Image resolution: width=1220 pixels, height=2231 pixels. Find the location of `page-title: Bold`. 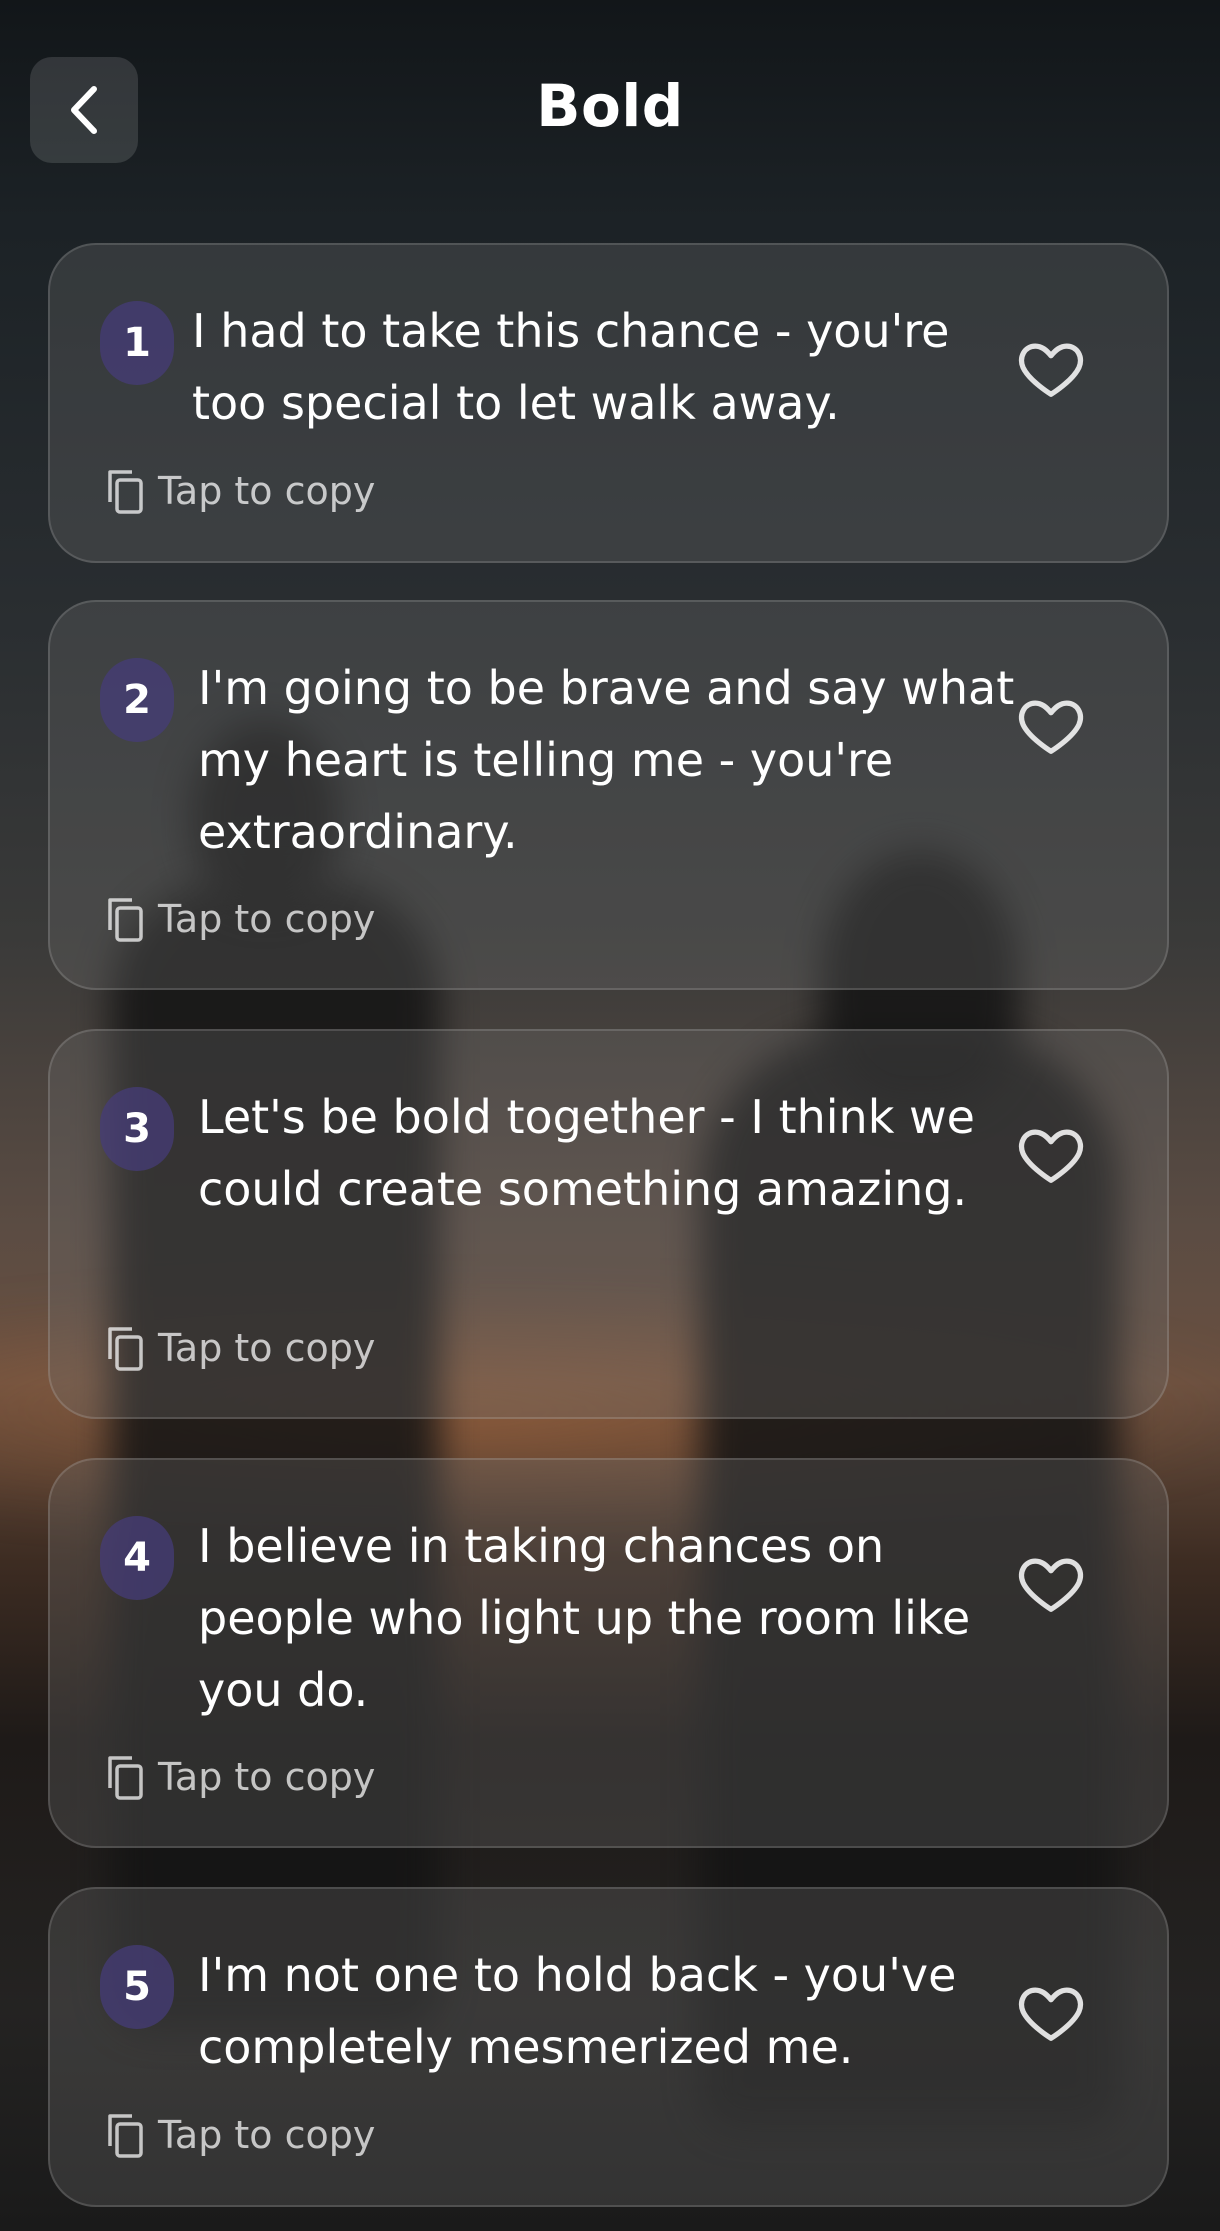

page-title: Bold is located at coordinates (610, 106).